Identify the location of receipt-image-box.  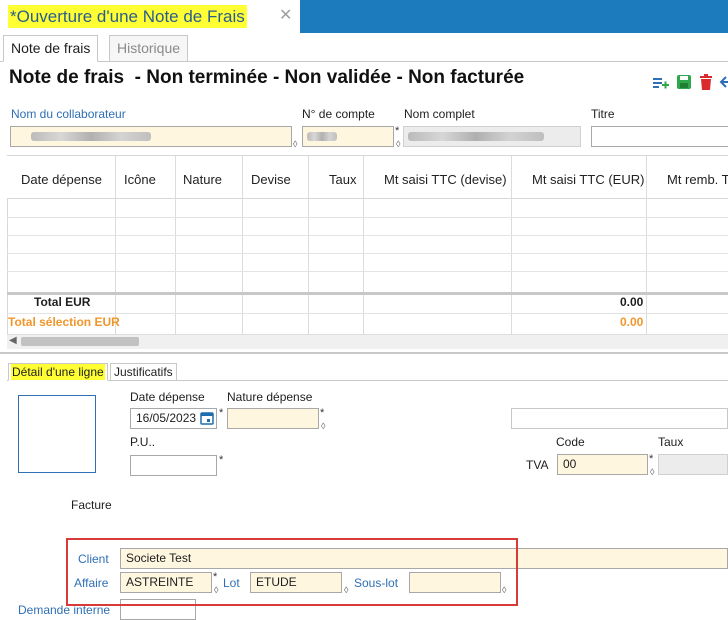
(57, 434).